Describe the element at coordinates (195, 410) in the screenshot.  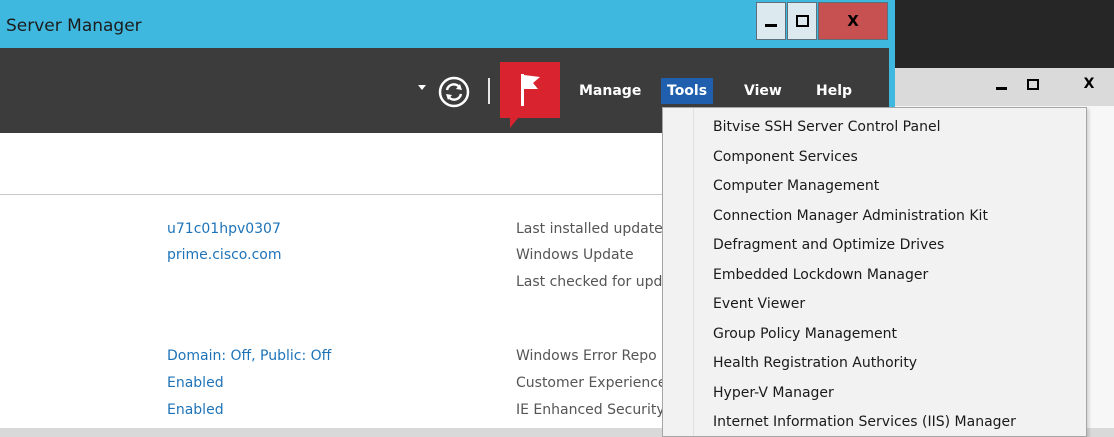
I see `remote-desktop-link: Enabled` at that location.